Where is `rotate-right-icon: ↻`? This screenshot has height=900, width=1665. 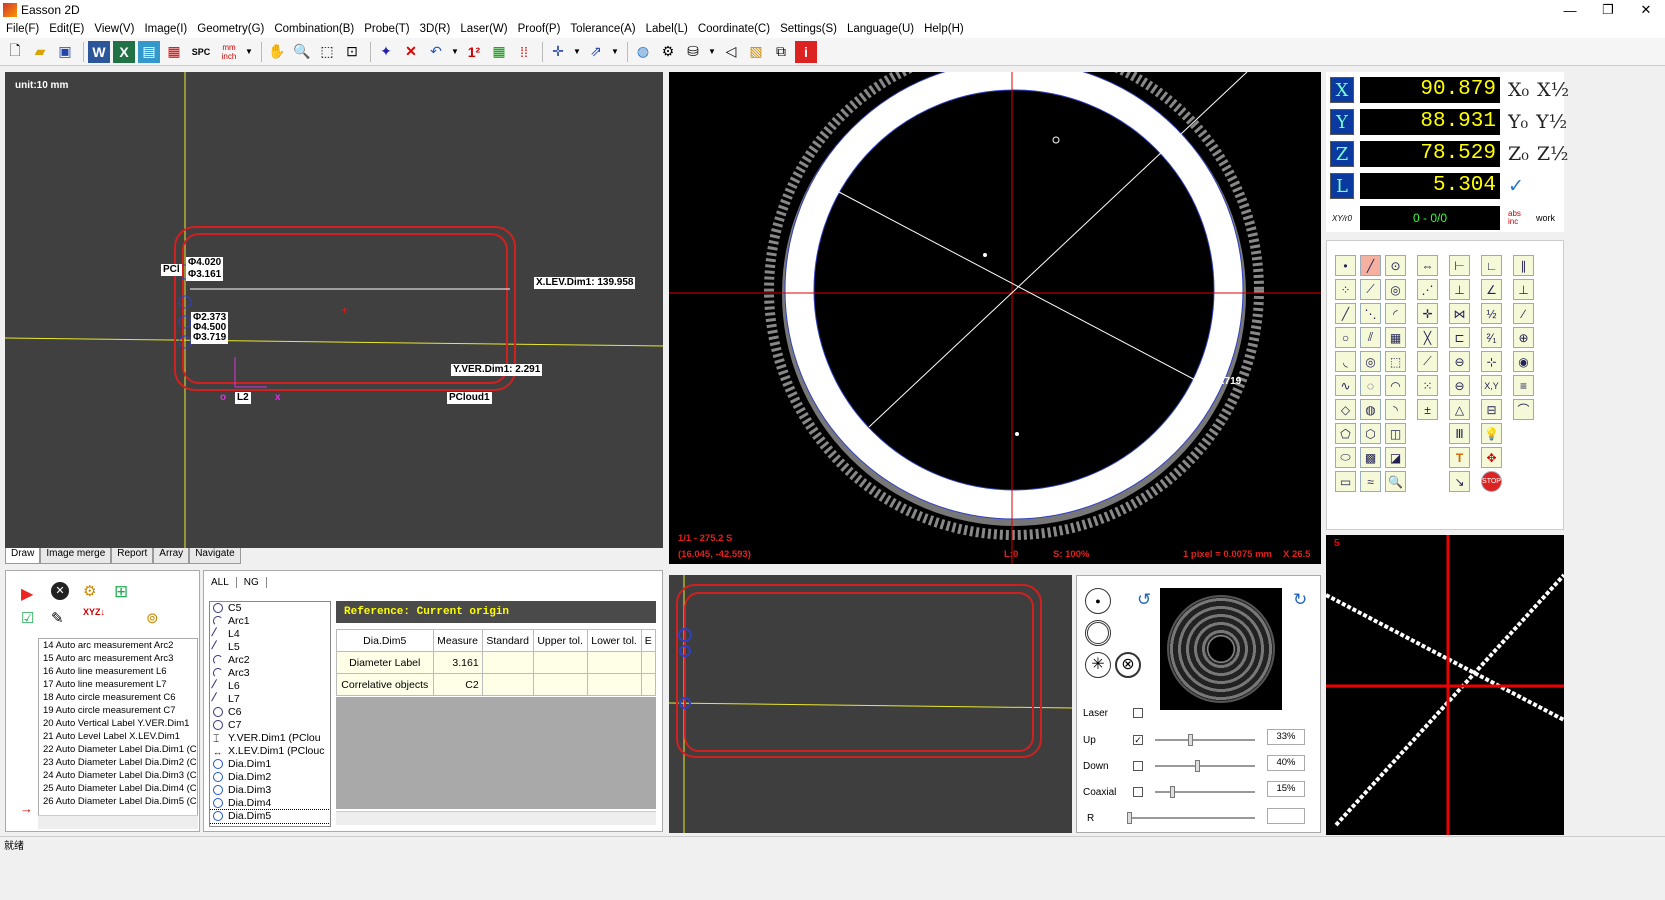 rotate-right-icon: ↻ is located at coordinates (1300, 600).